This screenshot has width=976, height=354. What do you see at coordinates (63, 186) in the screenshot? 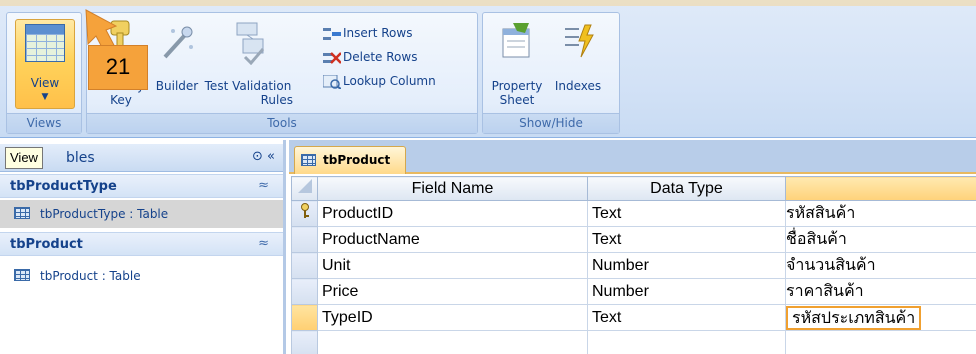
I see `nav-group-label: tbProductType` at bounding box center [63, 186].